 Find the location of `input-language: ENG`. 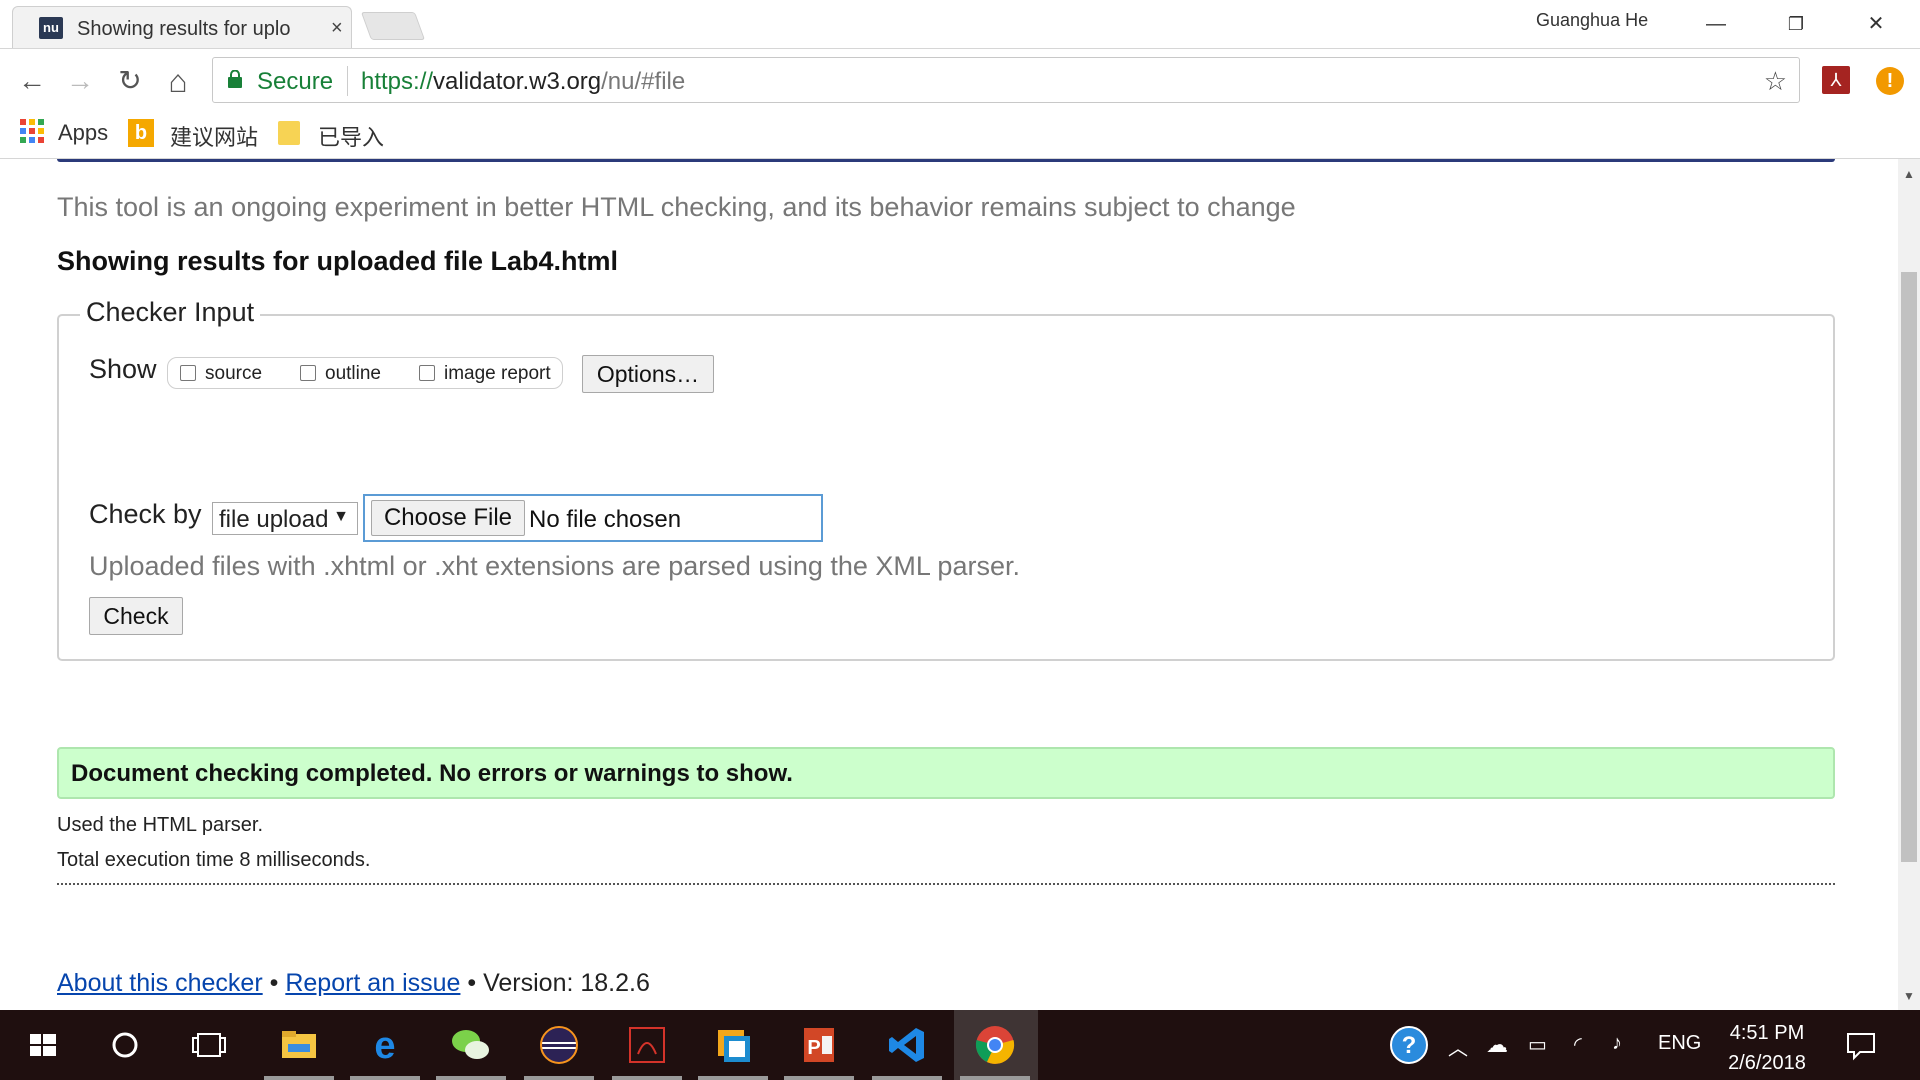

input-language: ENG is located at coordinates (1679, 1043).